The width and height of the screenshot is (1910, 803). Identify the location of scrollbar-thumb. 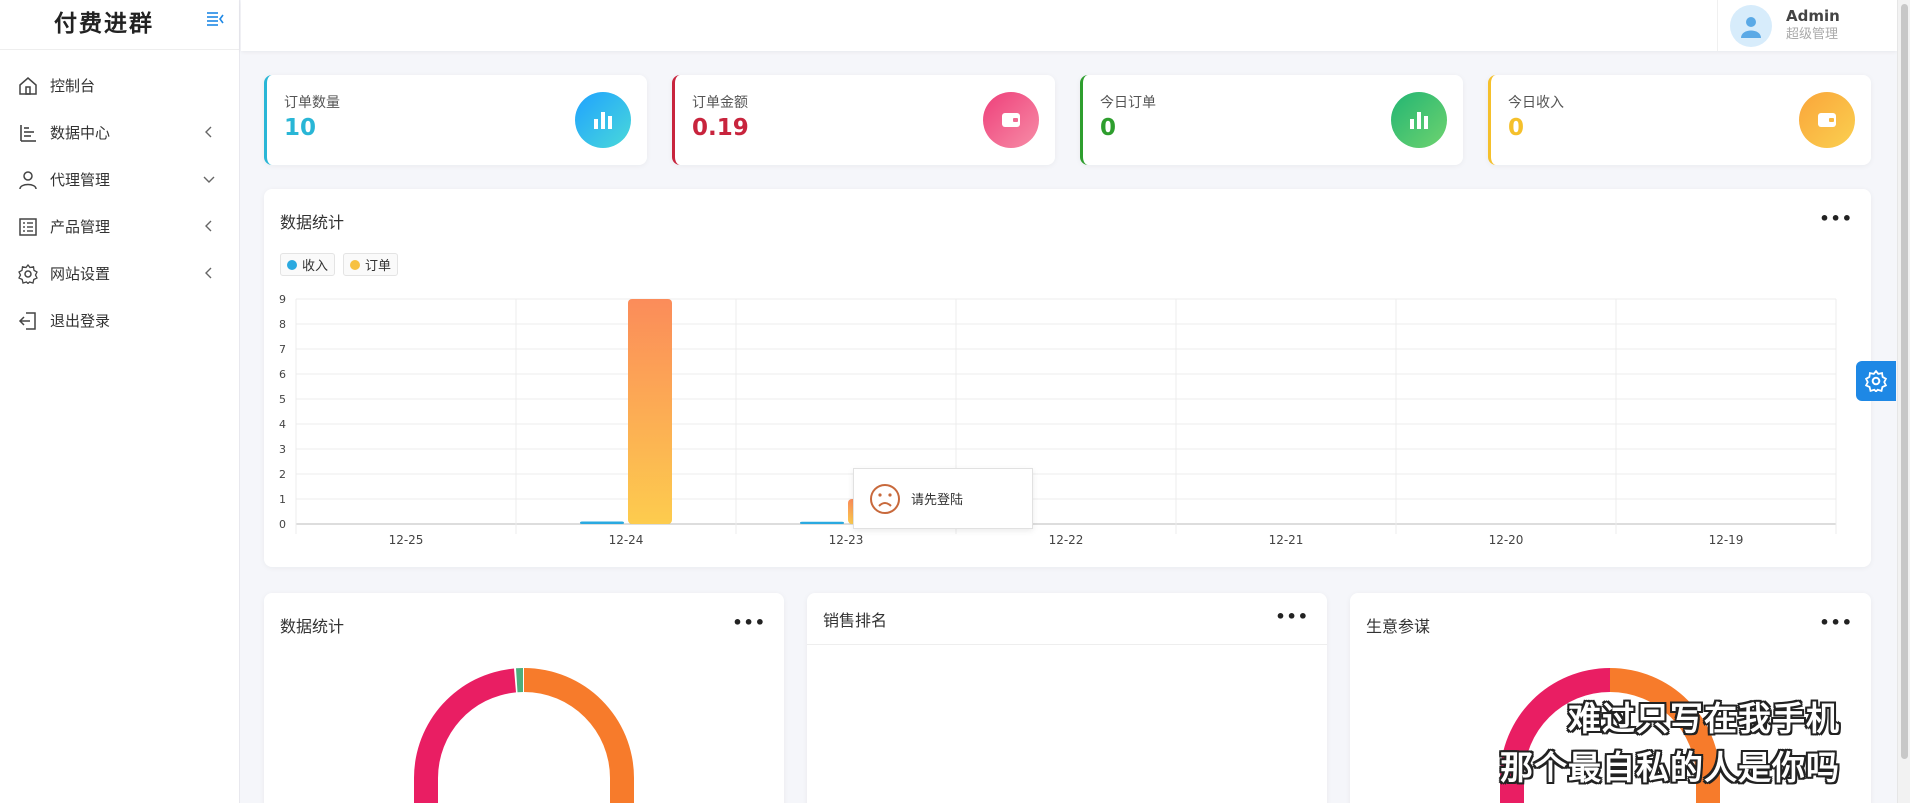
(1904, 381).